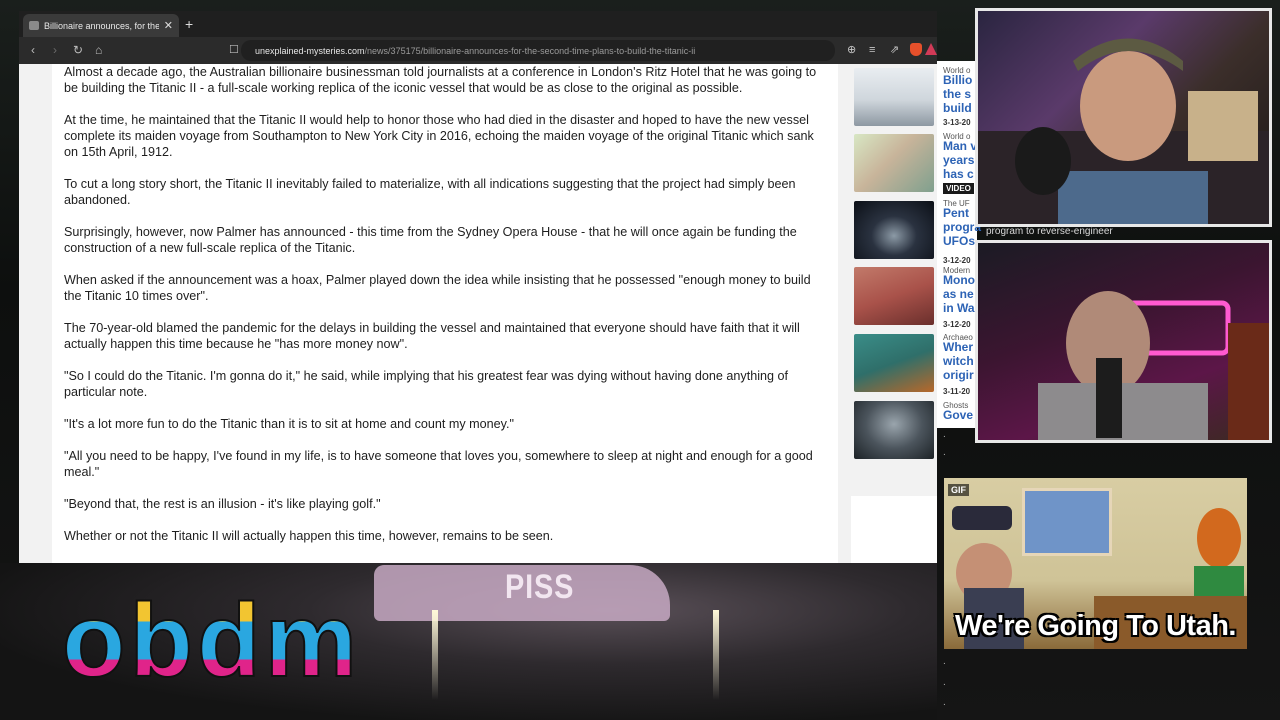 Image resolution: width=1280 pixels, height=720 pixels. Describe the element at coordinates (958, 294) in the screenshot. I see `news-title: as ne` at that location.